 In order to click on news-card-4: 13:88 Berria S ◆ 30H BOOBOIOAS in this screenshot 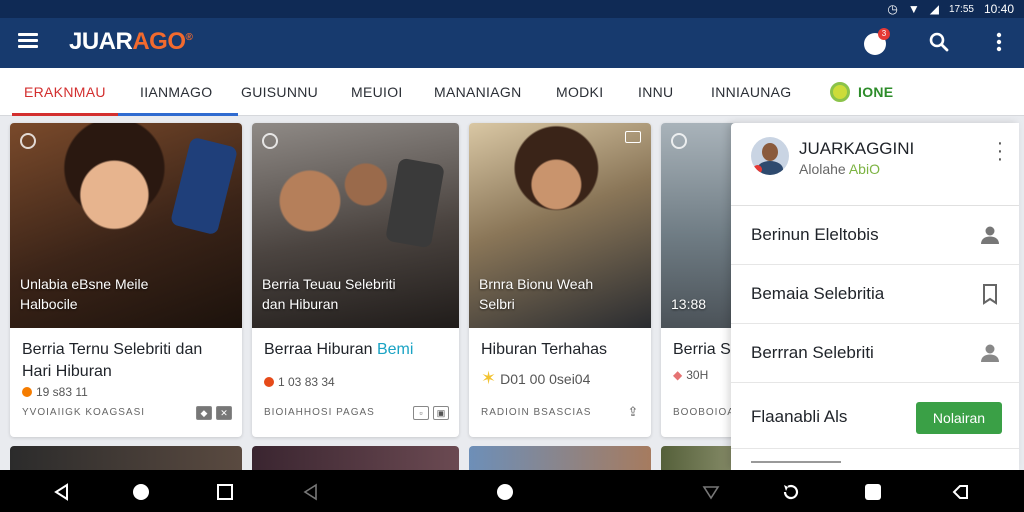, I will do `click(701, 280)`.